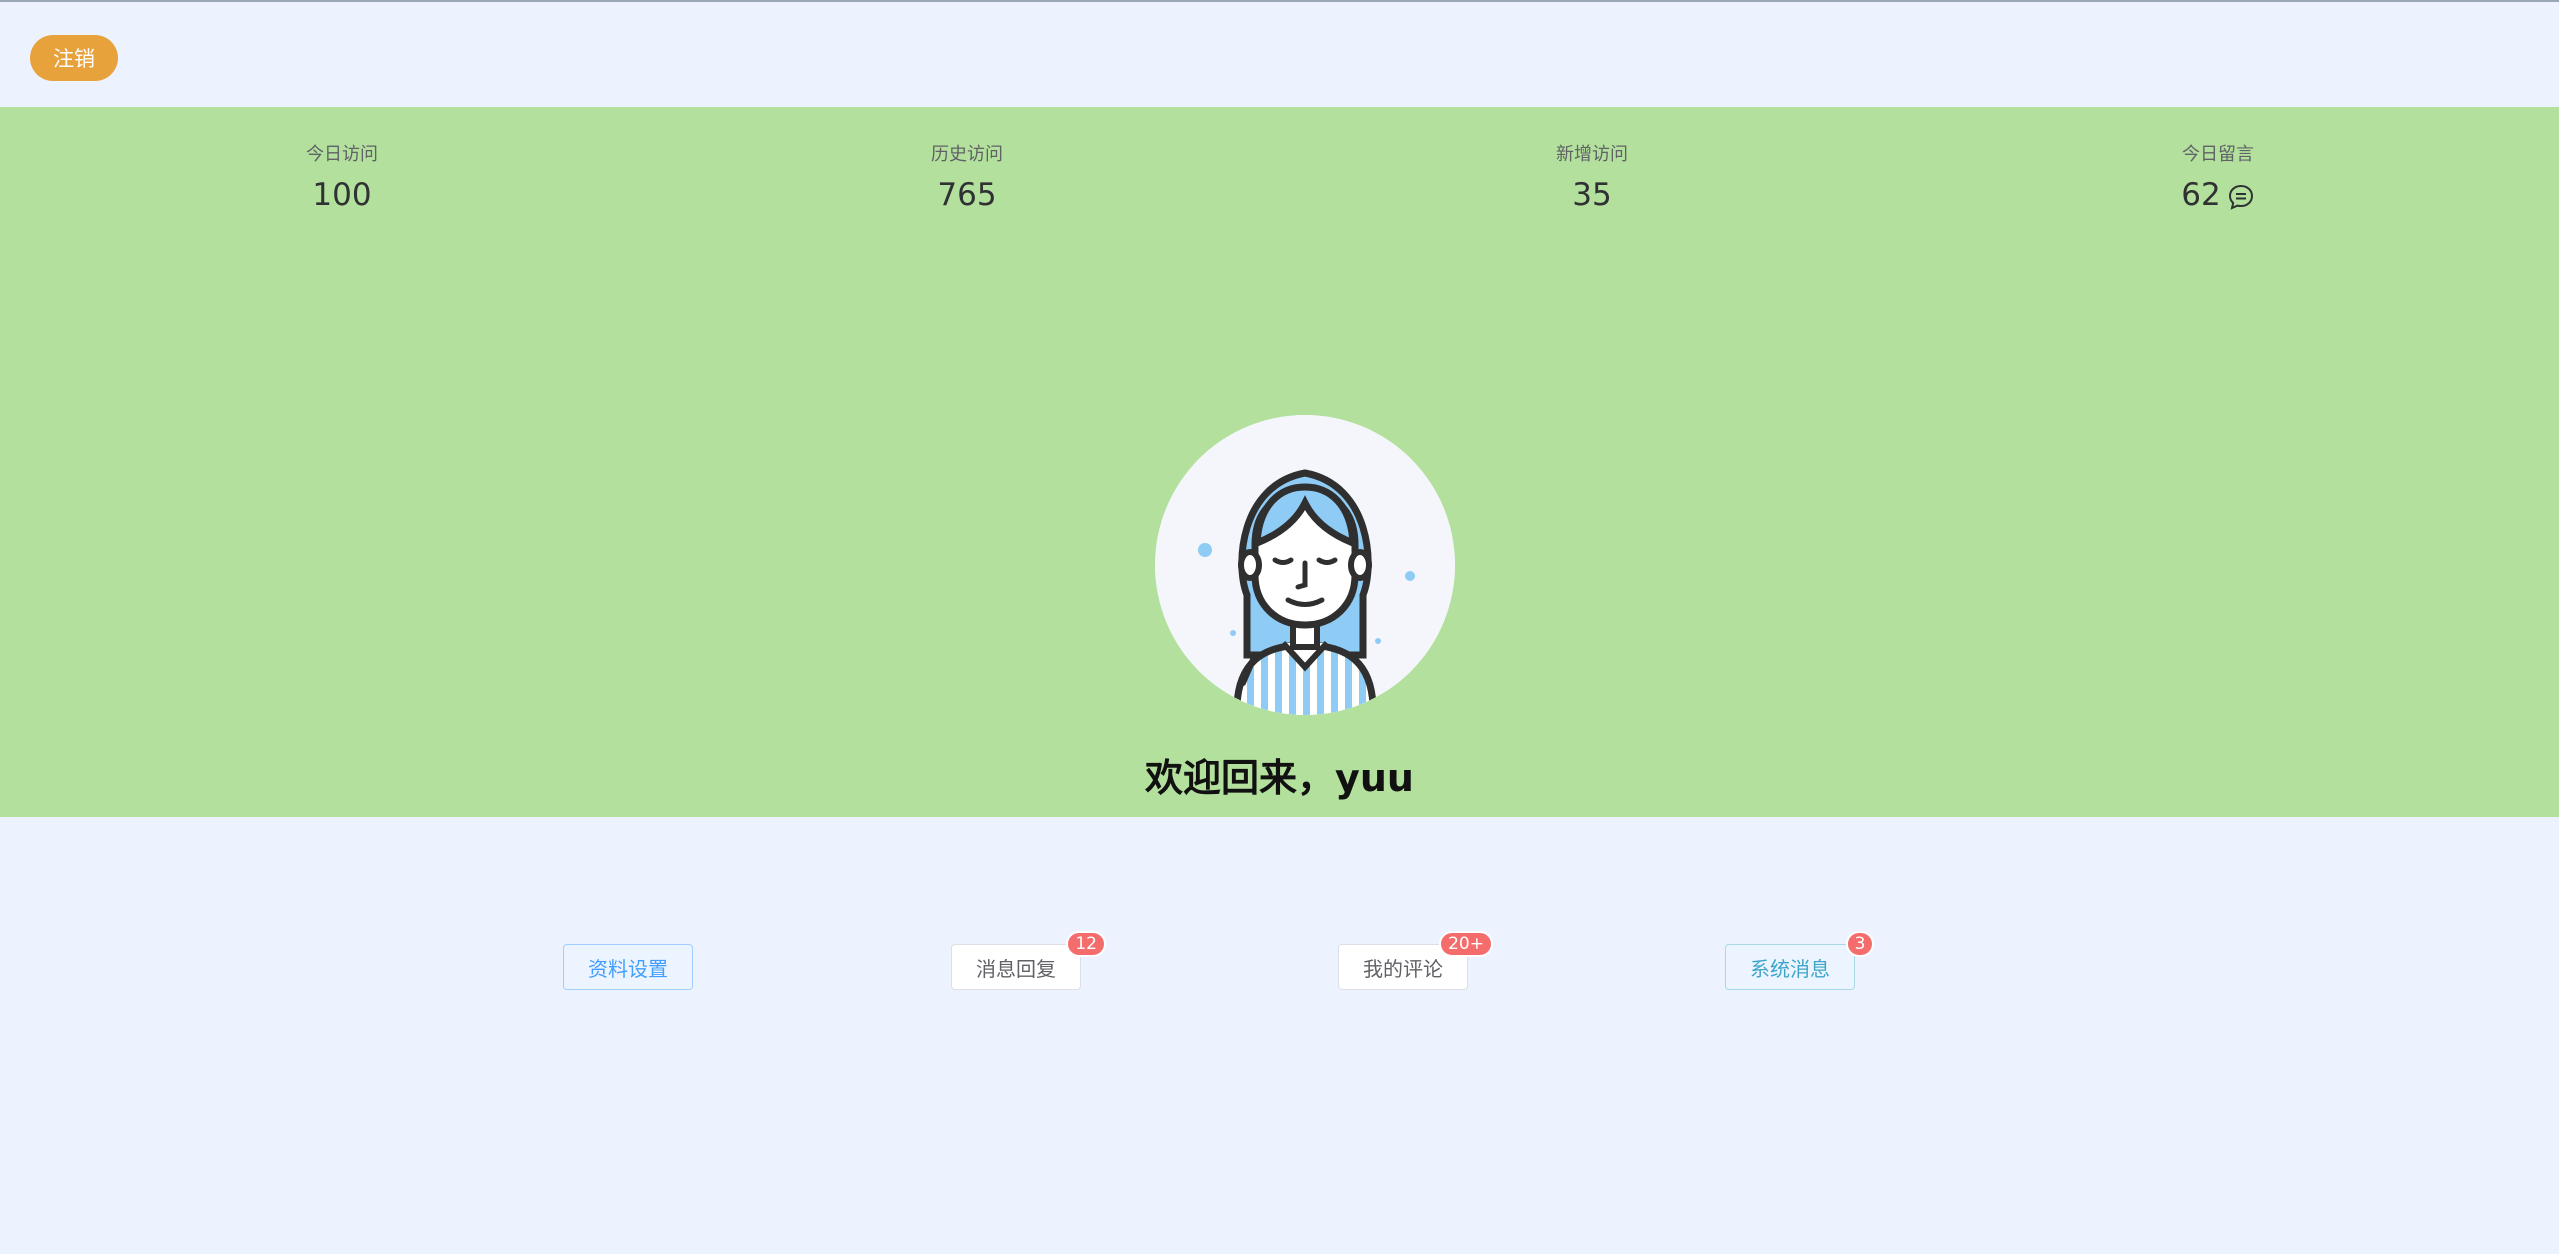 The width and height of the screenshot is (2559, 1254). I want to click on woman-avatar-icon, so click(1305, 565).